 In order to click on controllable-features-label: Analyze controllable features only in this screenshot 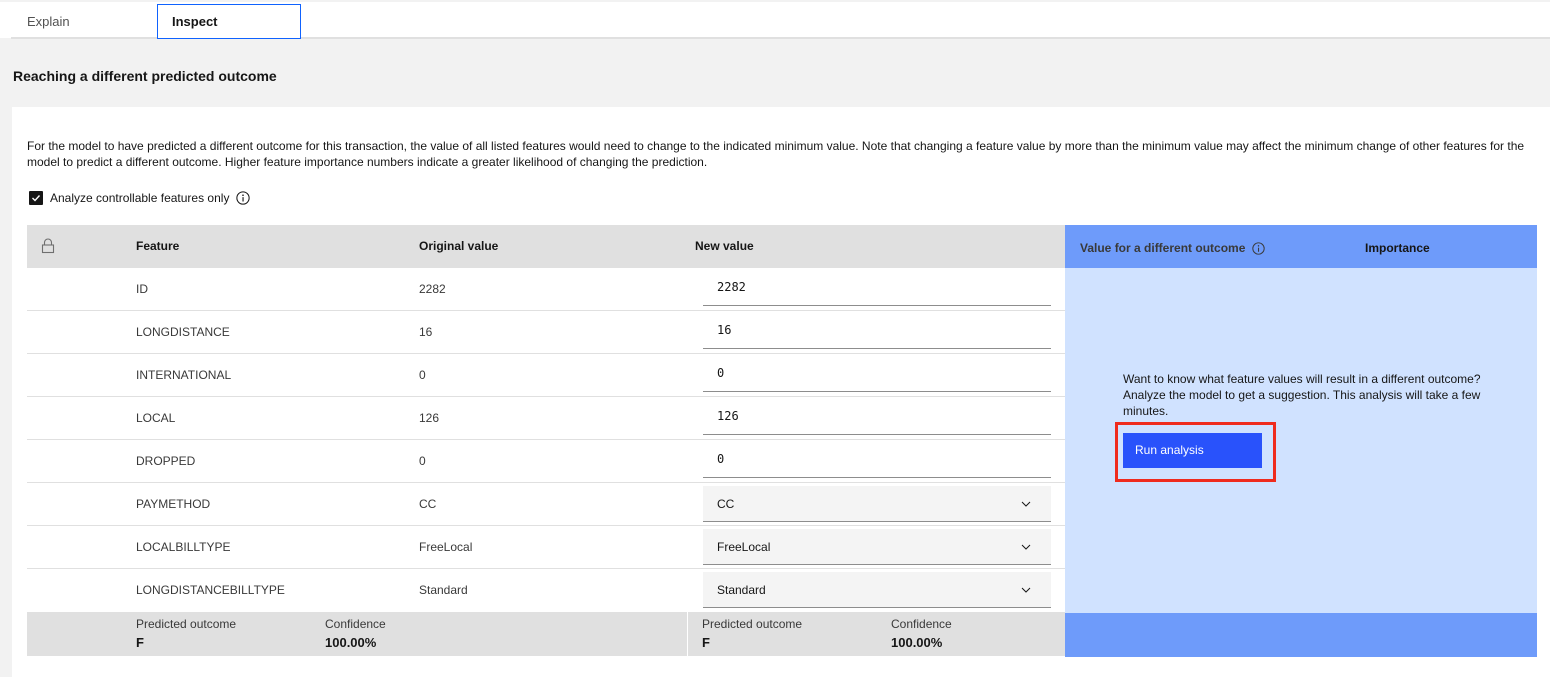, I will do `click(140, 198)`.